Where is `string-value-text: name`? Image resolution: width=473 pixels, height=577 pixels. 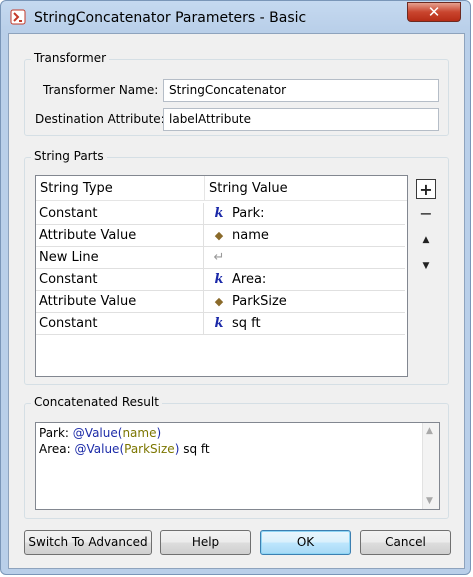 string-value-text: name is located at coordinates (250, 235).